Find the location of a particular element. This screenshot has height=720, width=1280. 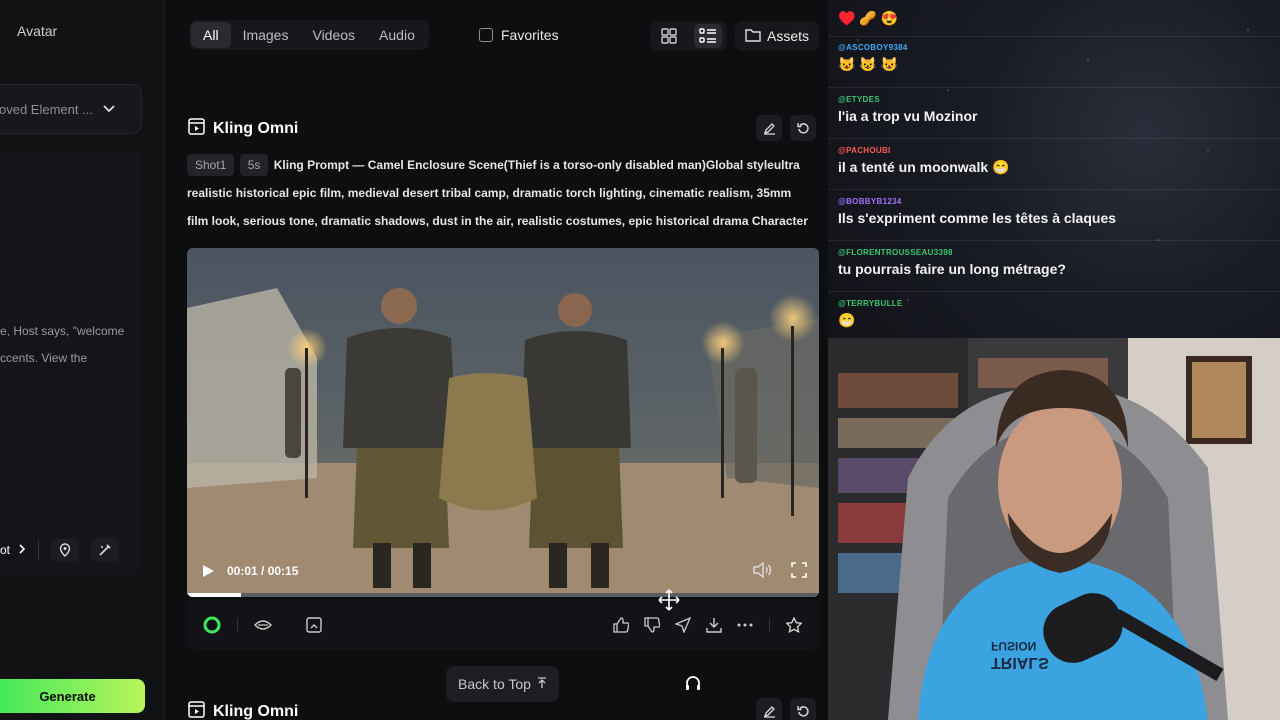

shot-label: ot is located at coordinates (5, 550).